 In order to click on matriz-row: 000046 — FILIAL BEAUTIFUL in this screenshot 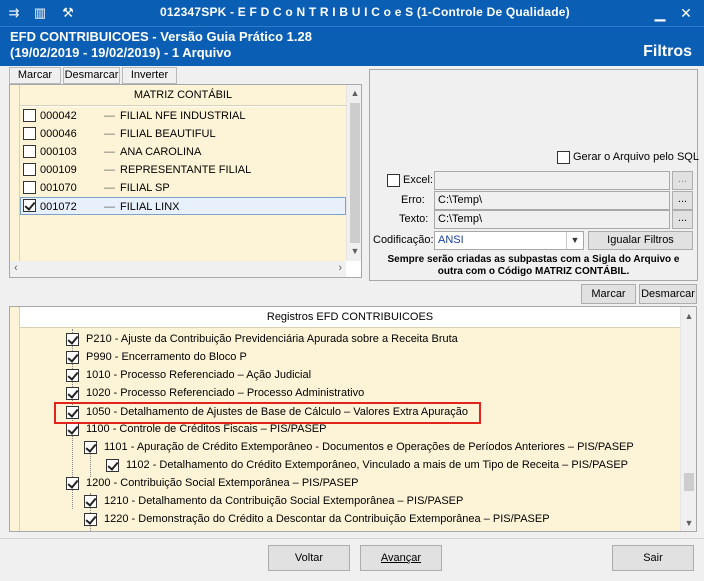, I will do `click(183, 134)`.